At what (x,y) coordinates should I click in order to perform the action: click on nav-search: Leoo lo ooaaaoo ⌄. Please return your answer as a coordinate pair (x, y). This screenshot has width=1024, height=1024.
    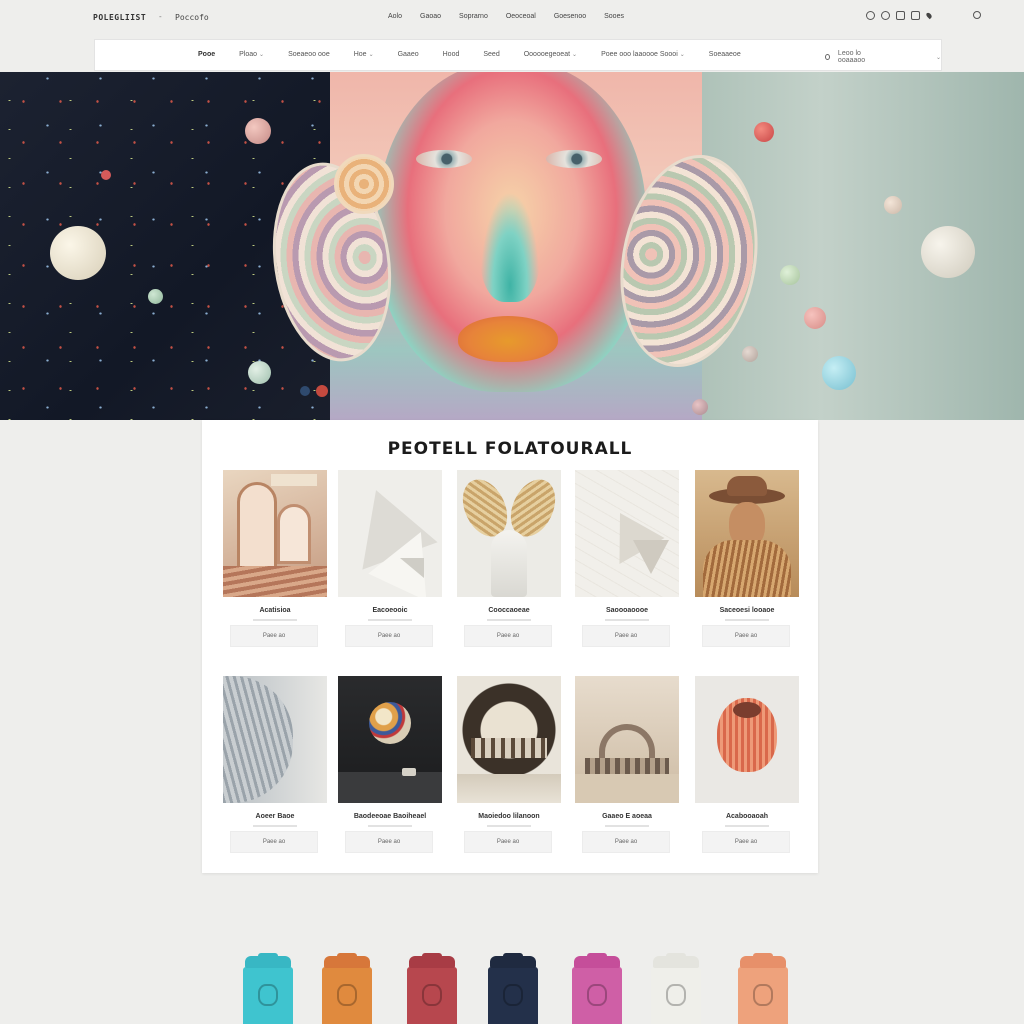
    Looking at the image, I should click on (883, 57).